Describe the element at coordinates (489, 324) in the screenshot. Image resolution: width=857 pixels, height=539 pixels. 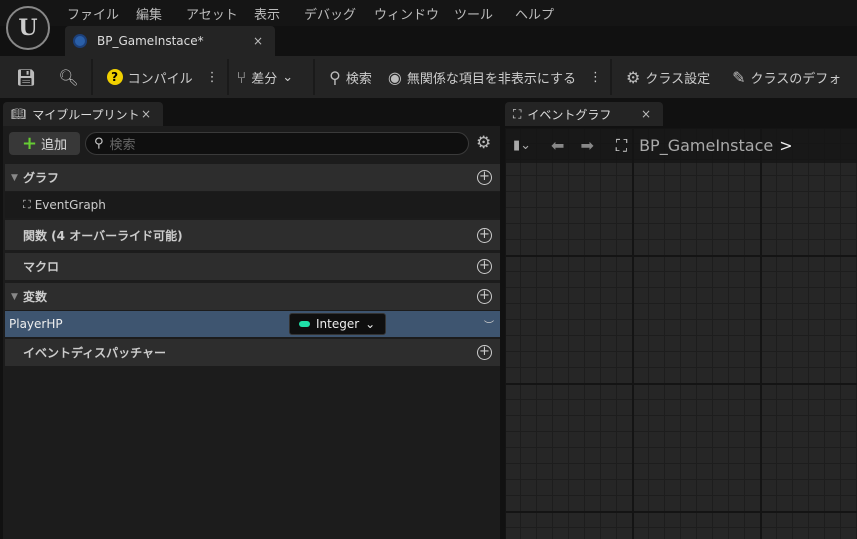
I see `visibility-eye-closed-icon: ︶` at that location.